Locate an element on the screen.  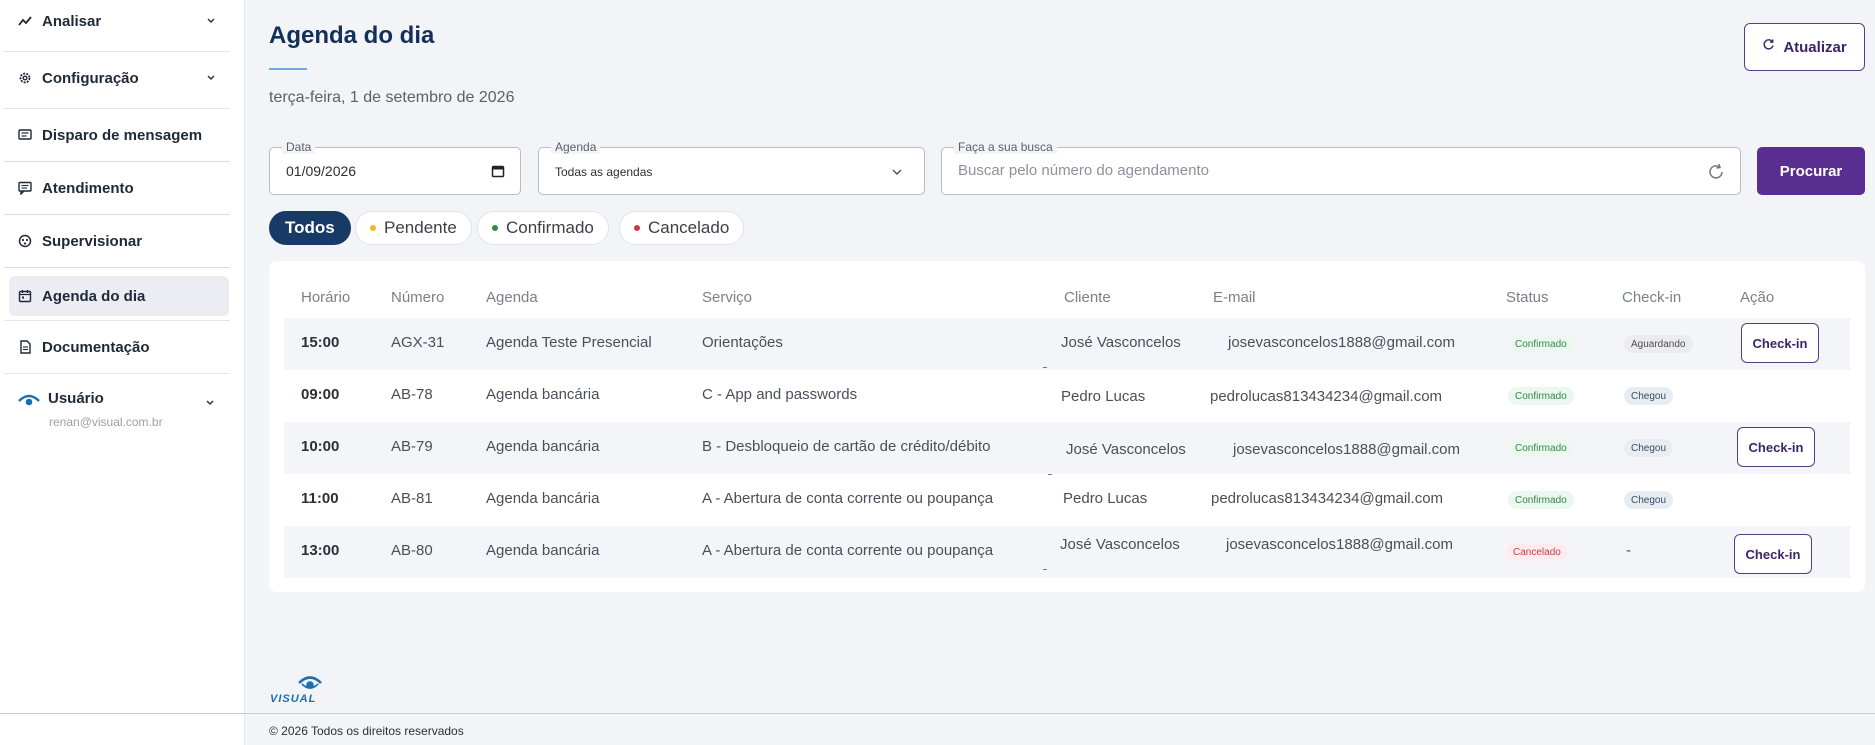
column-header: Cliente is located at coordinates (1087, 297).